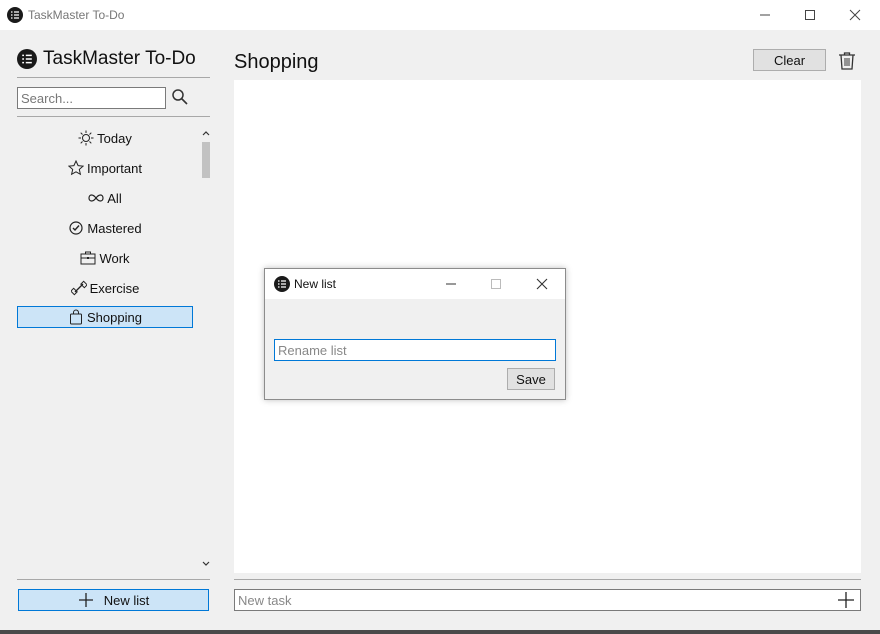 This screenshot has height=634, width=880. What do you see at coordinates (531, 379) in the screenshot?
I see `save-button: Save` at bounding box center [531, 379].